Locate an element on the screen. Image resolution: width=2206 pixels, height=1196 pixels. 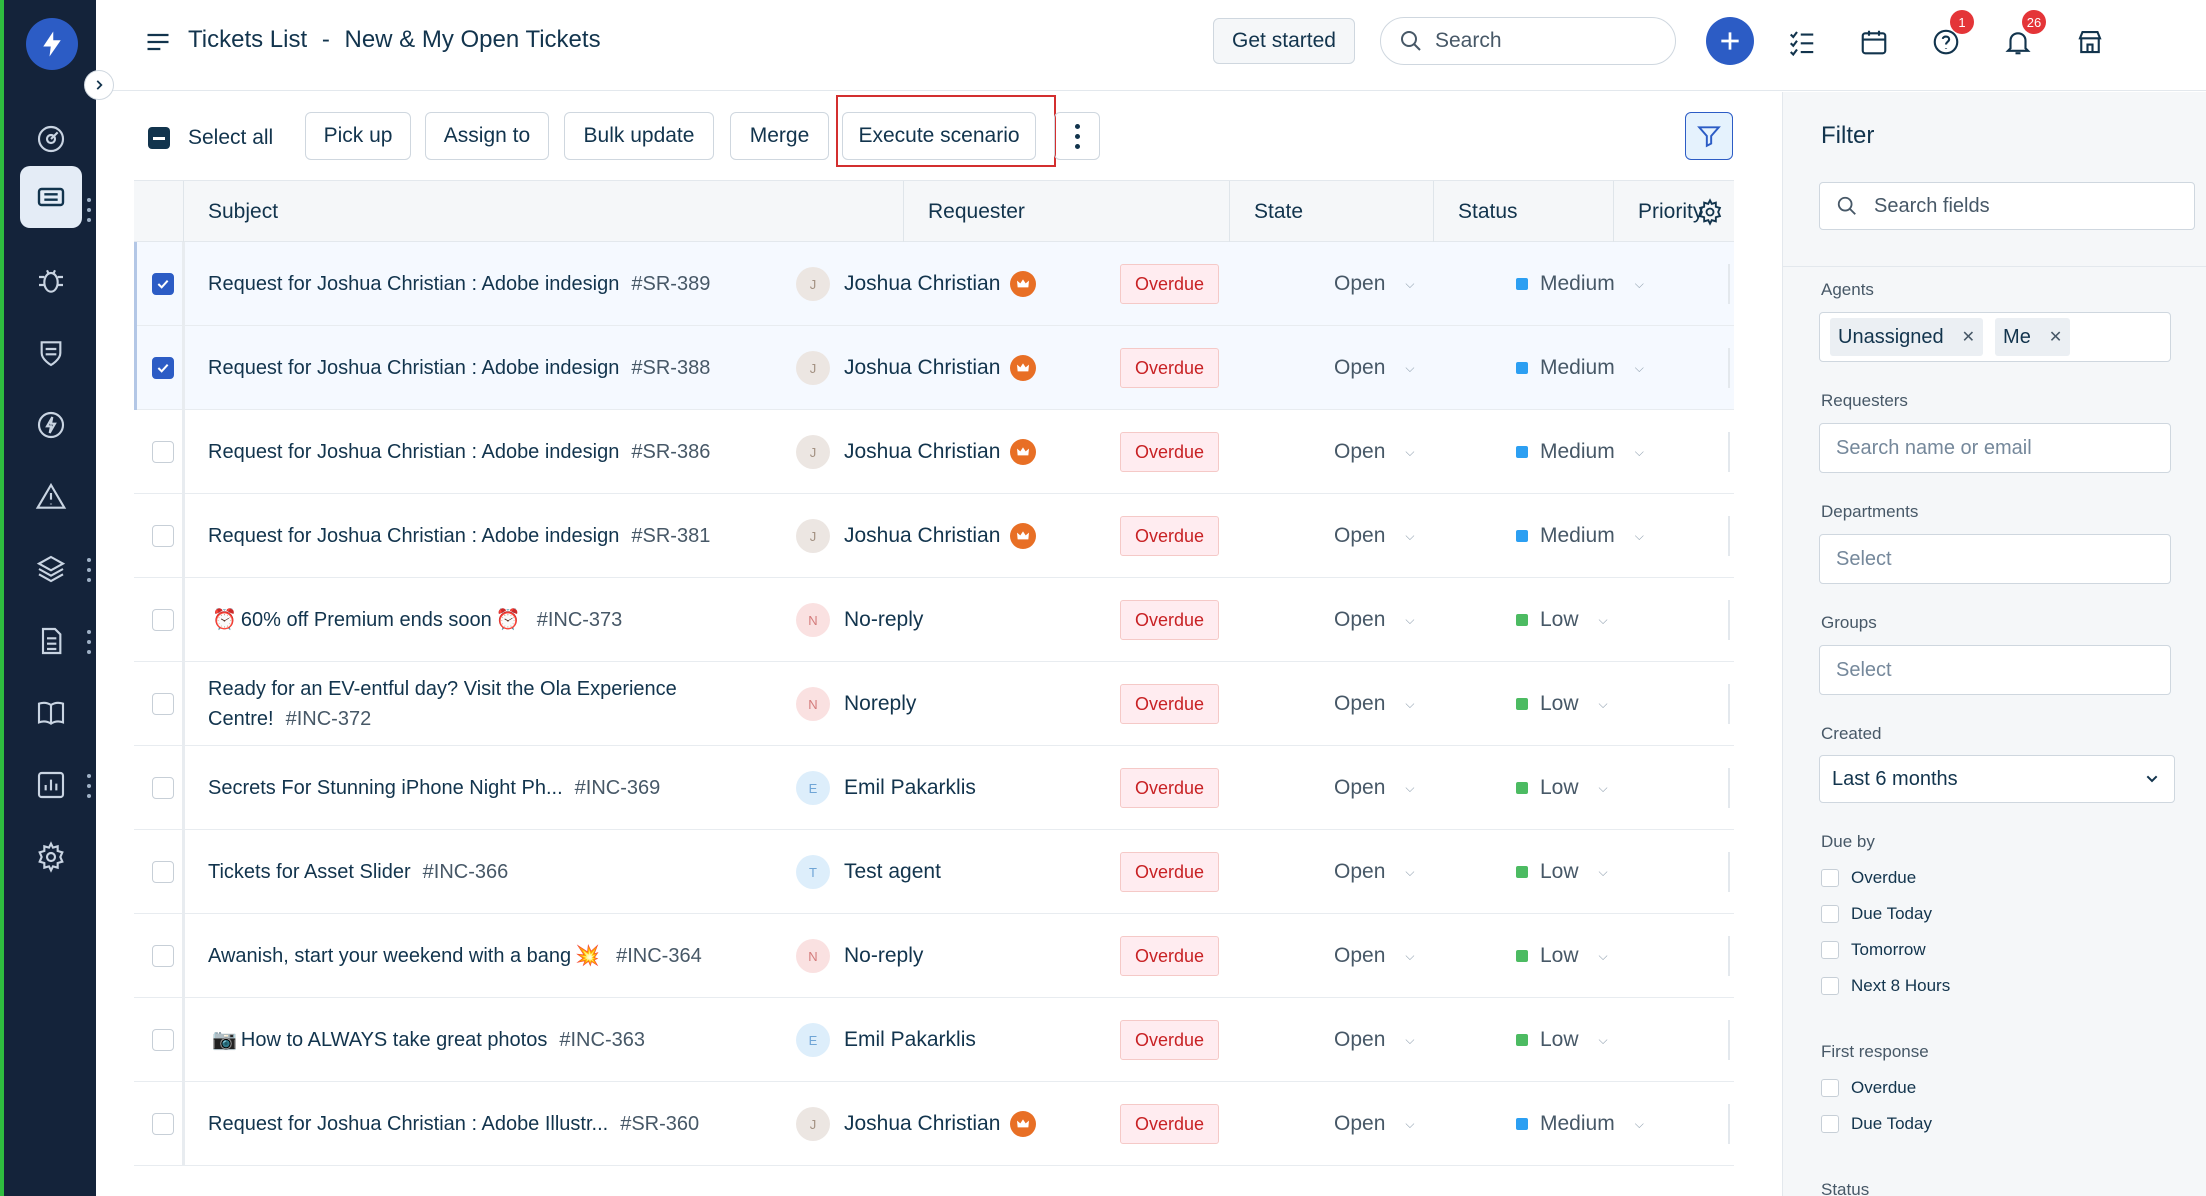
nav-tickets-icon is located at coordinates (51, 197).